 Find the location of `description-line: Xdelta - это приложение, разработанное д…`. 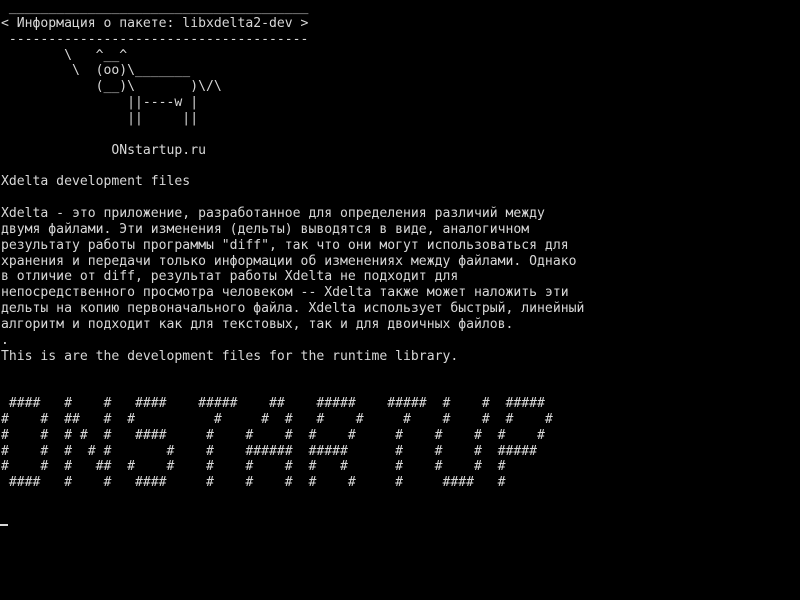

description-line: Xdelta - это приложение, разработанное д… is located at coordinates (273, 213).